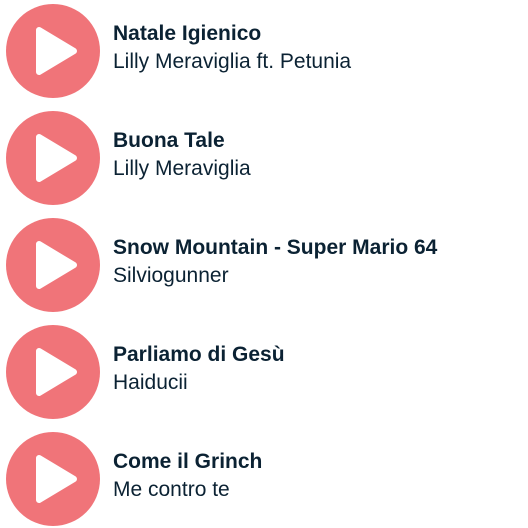 Image resolution: width=528 pixels, height=528 pixels. I want to click on track-artist: Lilly Meraviglia ft. Petunia, so click(232, 61).